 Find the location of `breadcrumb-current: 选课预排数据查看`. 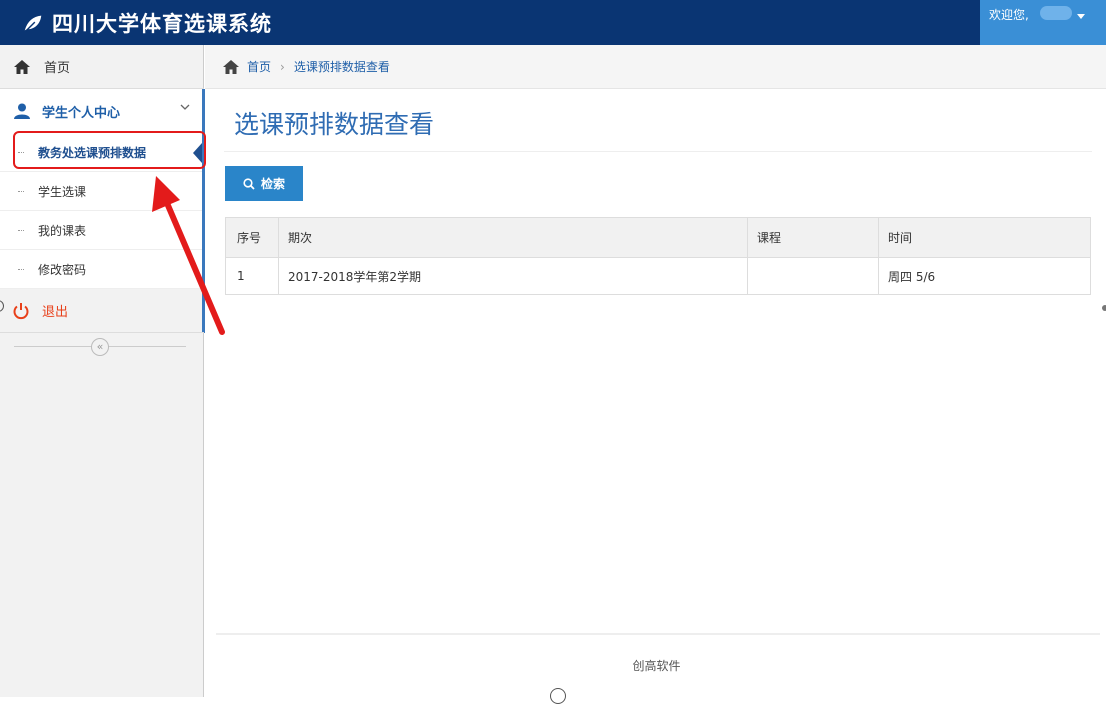

breadcrumb-current: 选课预排数据查看 is located at coordinates (341, 67).